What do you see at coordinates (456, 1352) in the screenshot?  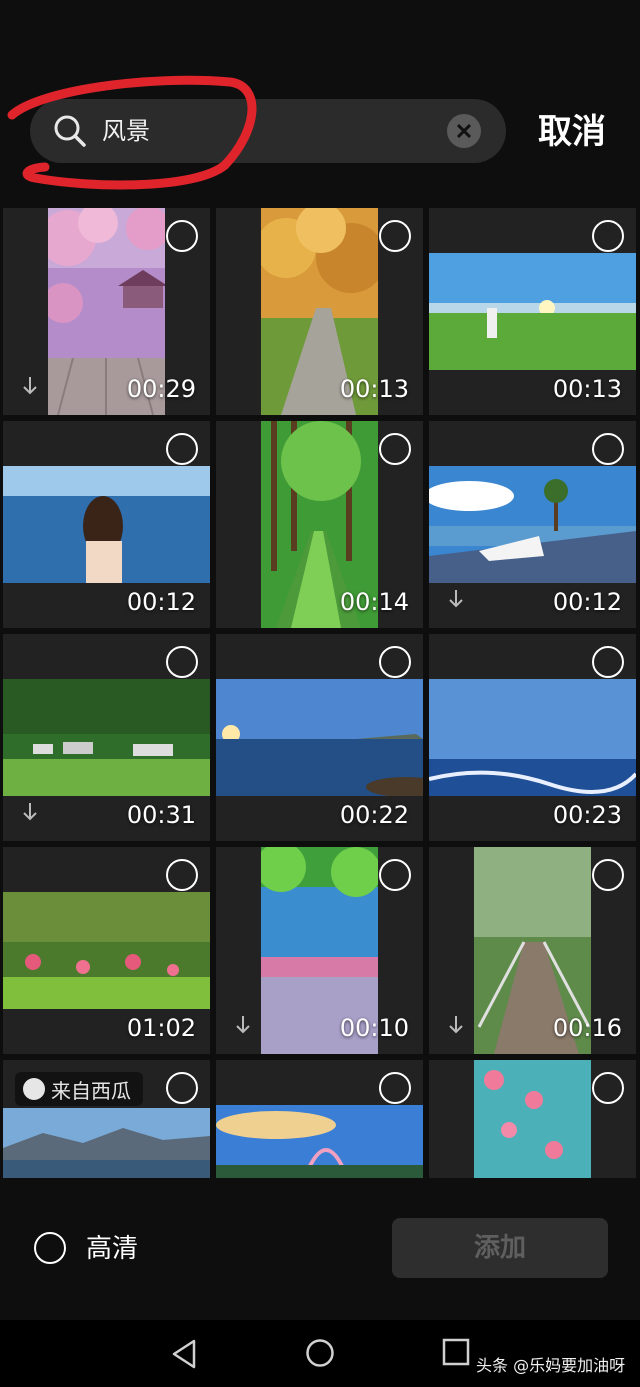 I see `recents-nav-icon` at bounding box center [456, 1352].